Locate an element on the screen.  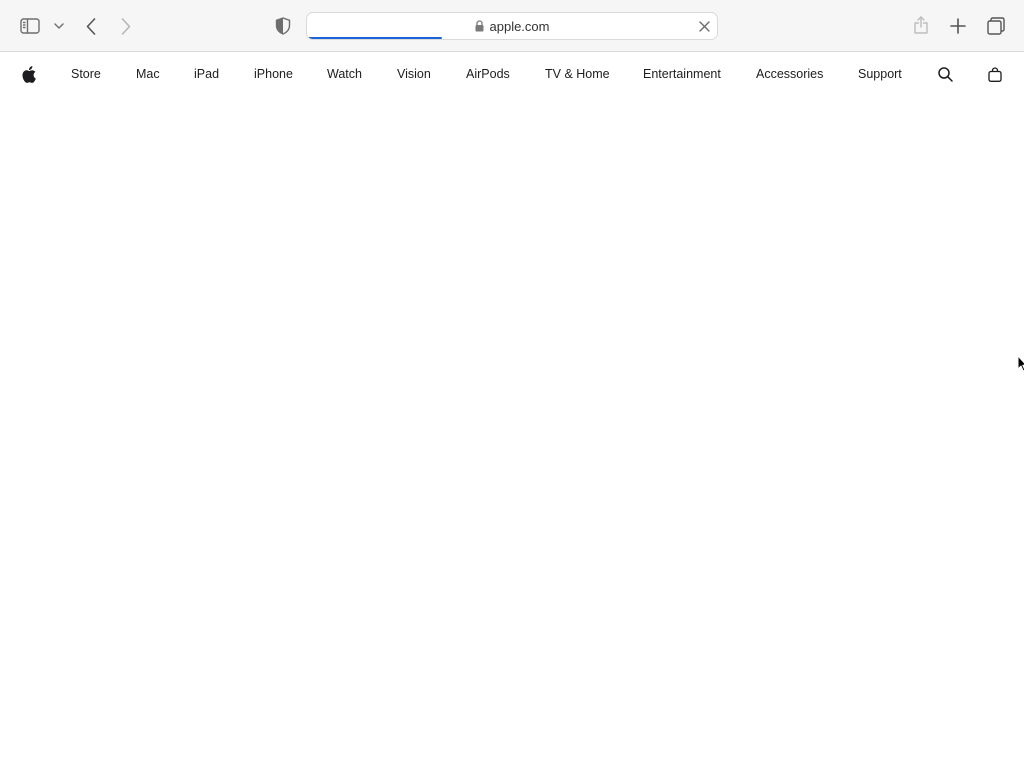
lock-icon is located at coordinates (479, 26).